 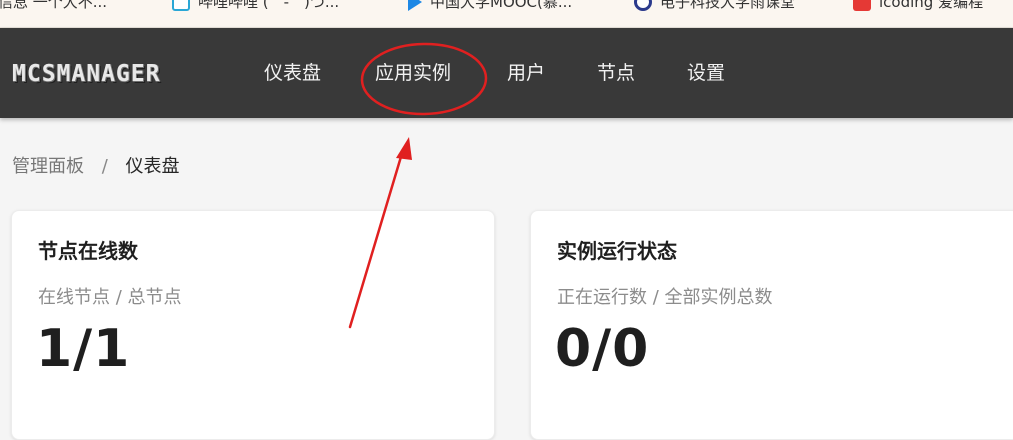 What do you see at coordinates (292, 73) in the screenshot?
I see `nav-dashboard: 仪表盘` at bounding box center [292, 73].